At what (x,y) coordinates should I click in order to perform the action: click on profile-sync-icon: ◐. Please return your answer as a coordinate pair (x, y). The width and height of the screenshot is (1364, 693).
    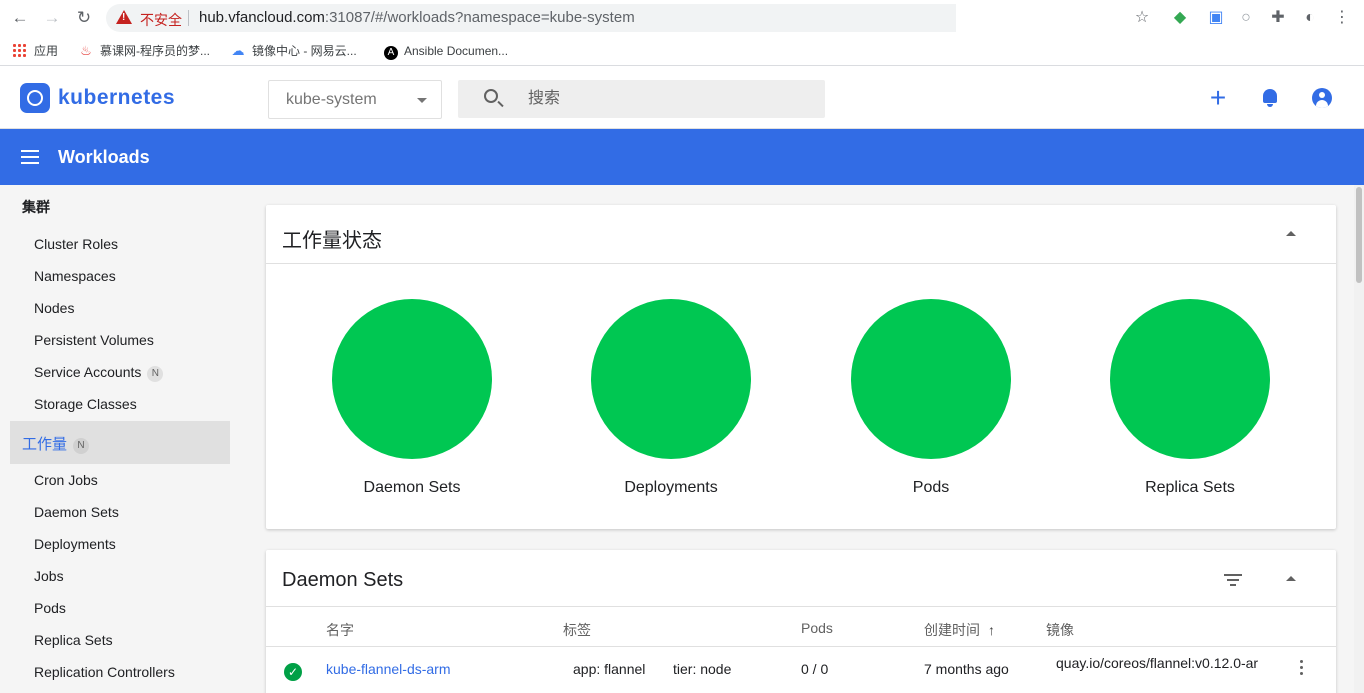
    Looking at the image, I should click on (1310, 18).